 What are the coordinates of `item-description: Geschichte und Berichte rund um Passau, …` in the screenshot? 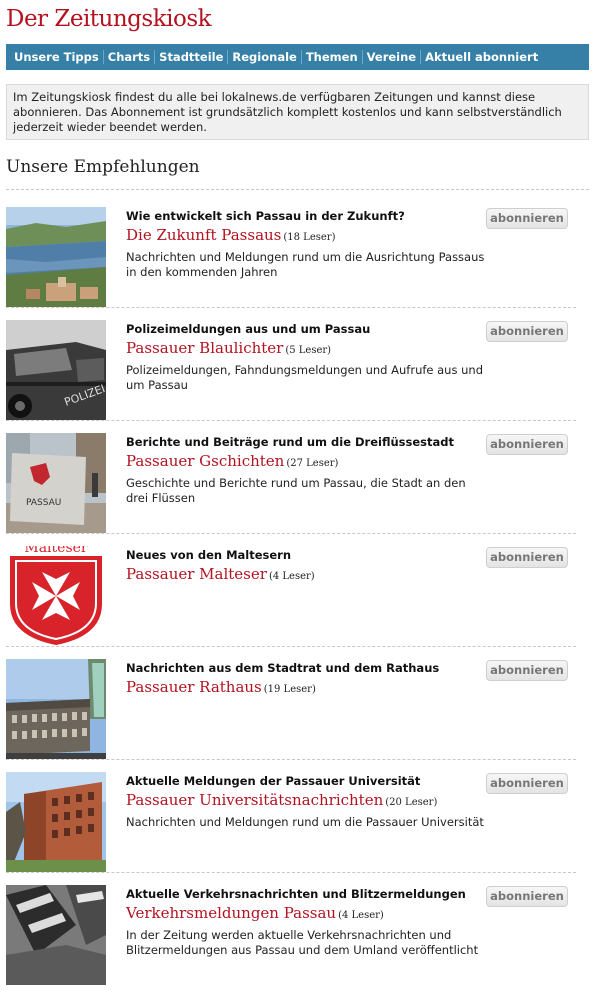 It's located at (296, 490).